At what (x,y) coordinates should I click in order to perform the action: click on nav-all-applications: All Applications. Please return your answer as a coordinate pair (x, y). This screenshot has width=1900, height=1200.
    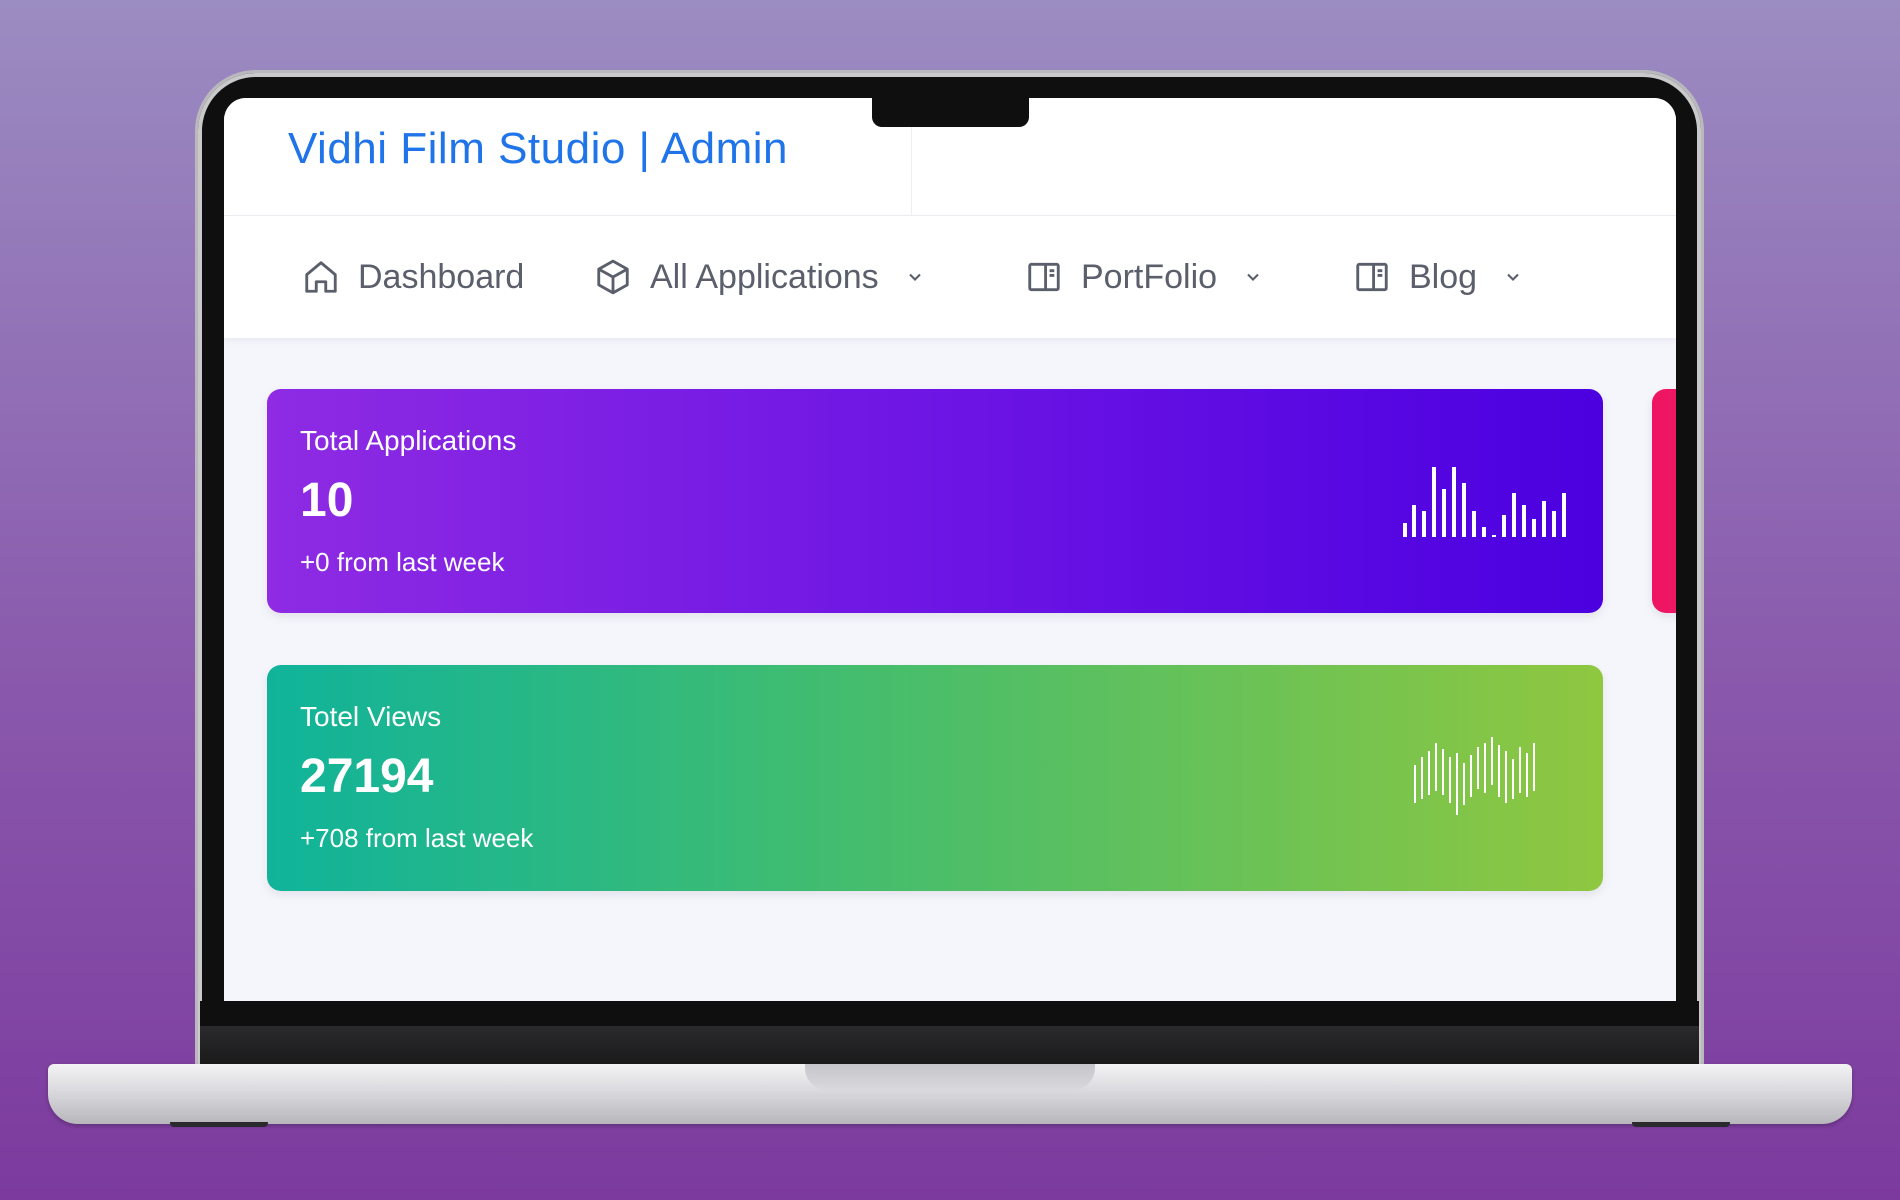
    Looking at the image, I should click on (759, 277).